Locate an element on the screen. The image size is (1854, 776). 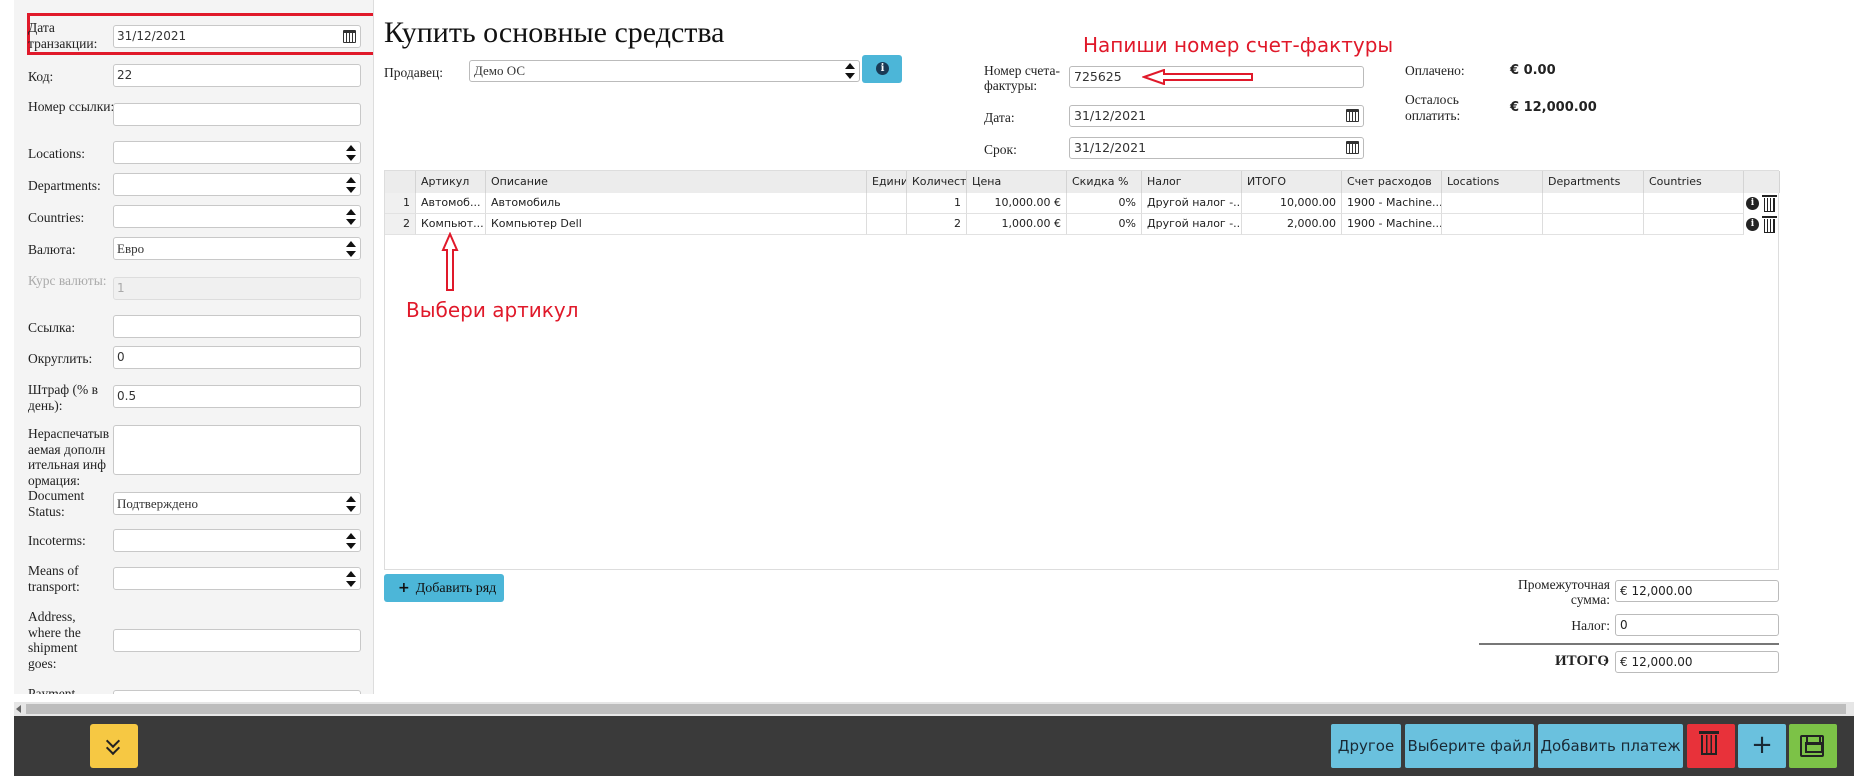
add-row-button: + Добавить ряд is located at coordinates (444, 588).